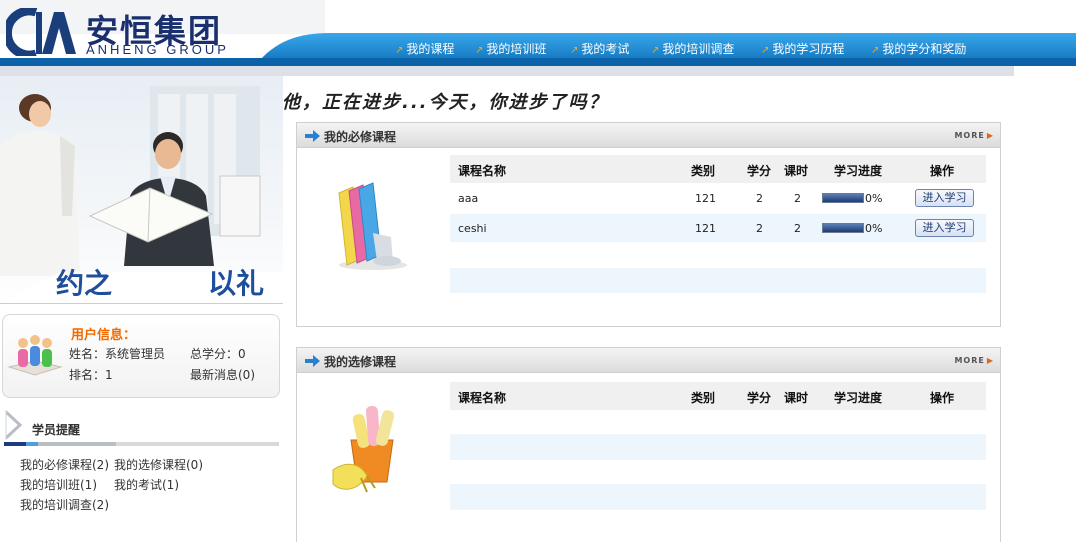  Describe the element at coordinates (222, 374) in the screenshot. I see `user-latest-messages: 最新消息(0)` at that location.